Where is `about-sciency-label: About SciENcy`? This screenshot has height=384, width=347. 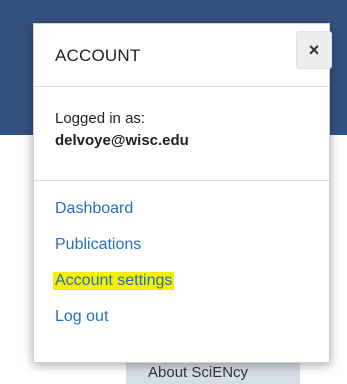 about-sciency-label: About SciENcy is located at coordinates (198, 372).